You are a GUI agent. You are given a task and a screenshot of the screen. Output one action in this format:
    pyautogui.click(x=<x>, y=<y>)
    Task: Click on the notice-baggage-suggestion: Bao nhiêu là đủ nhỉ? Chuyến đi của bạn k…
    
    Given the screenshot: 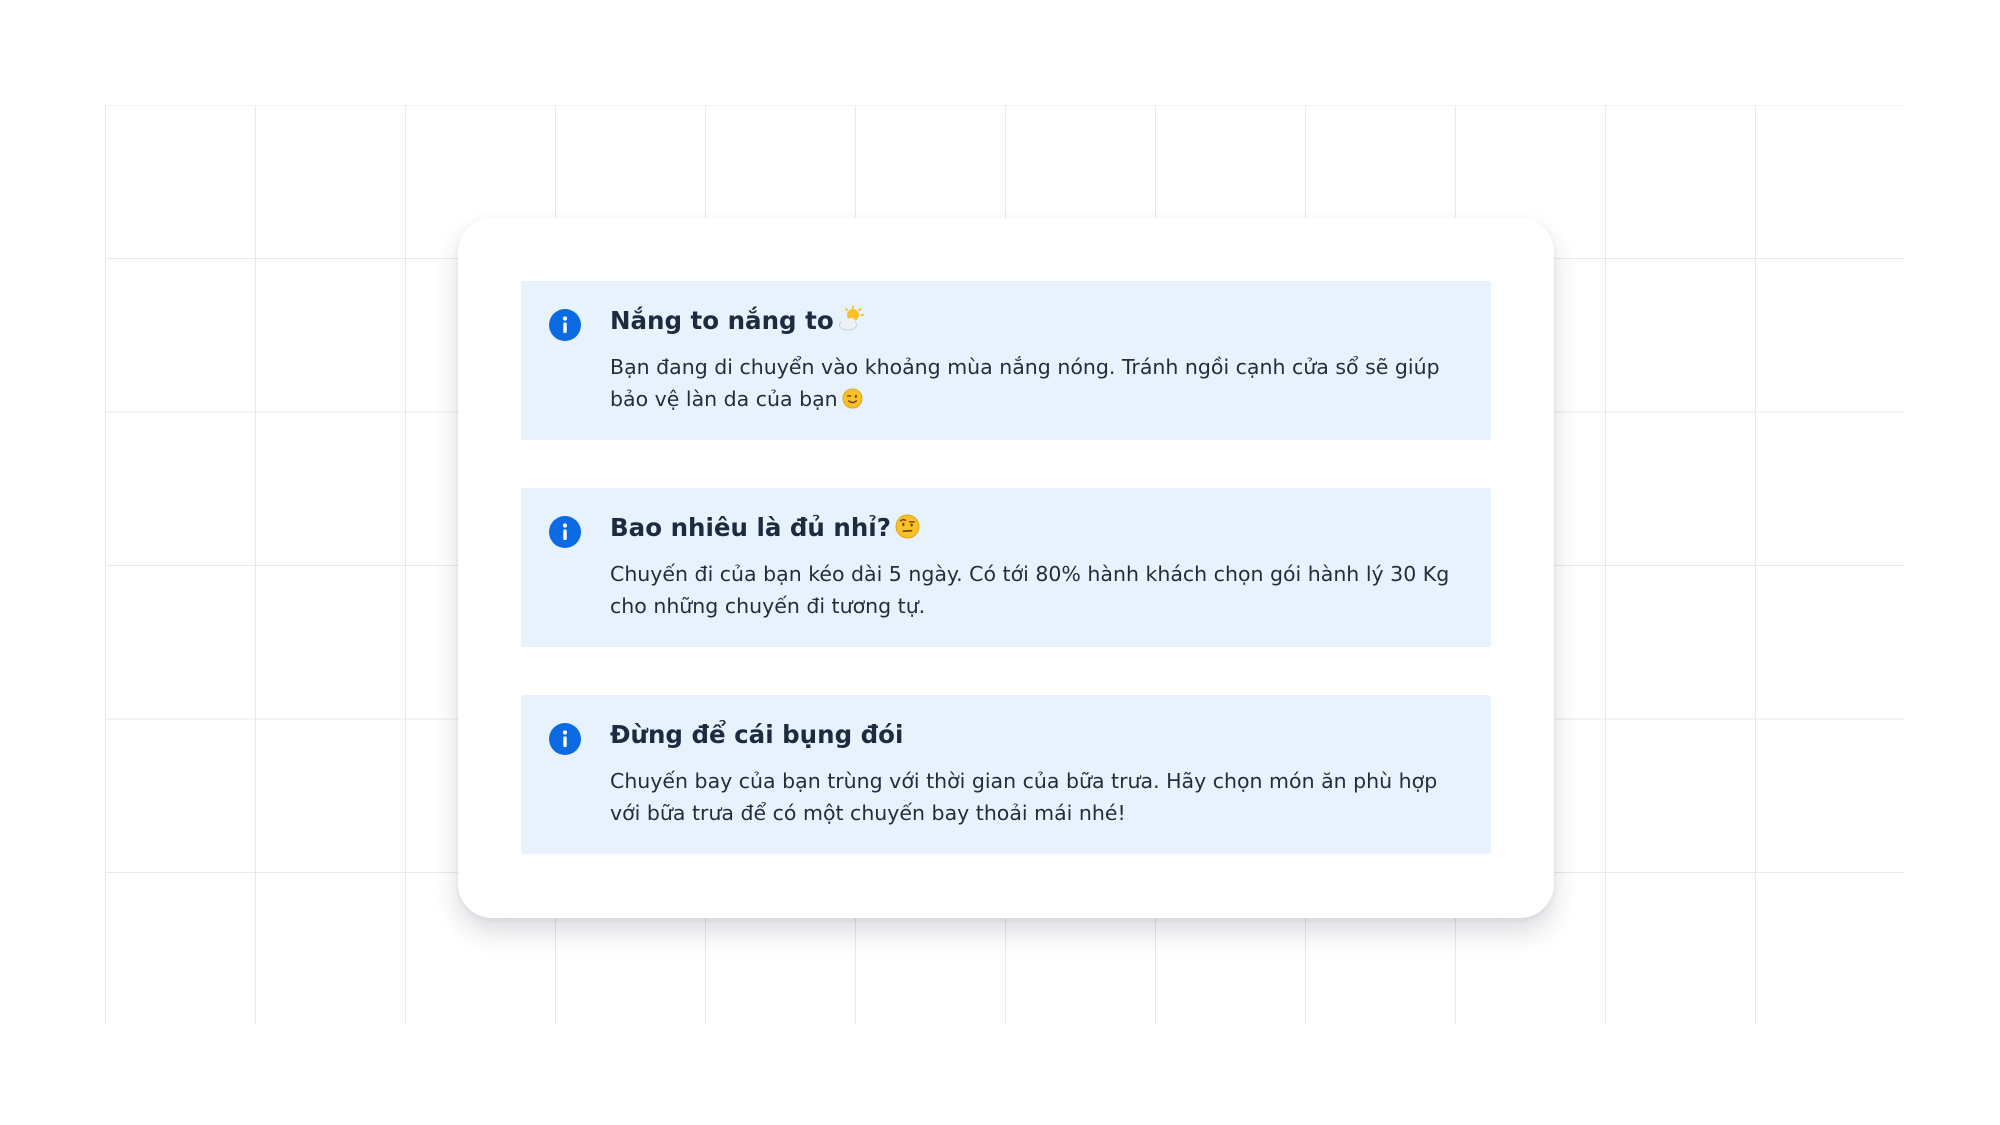 What is the action you would take?
    pyautogui.click(x=1006, y=567)
    